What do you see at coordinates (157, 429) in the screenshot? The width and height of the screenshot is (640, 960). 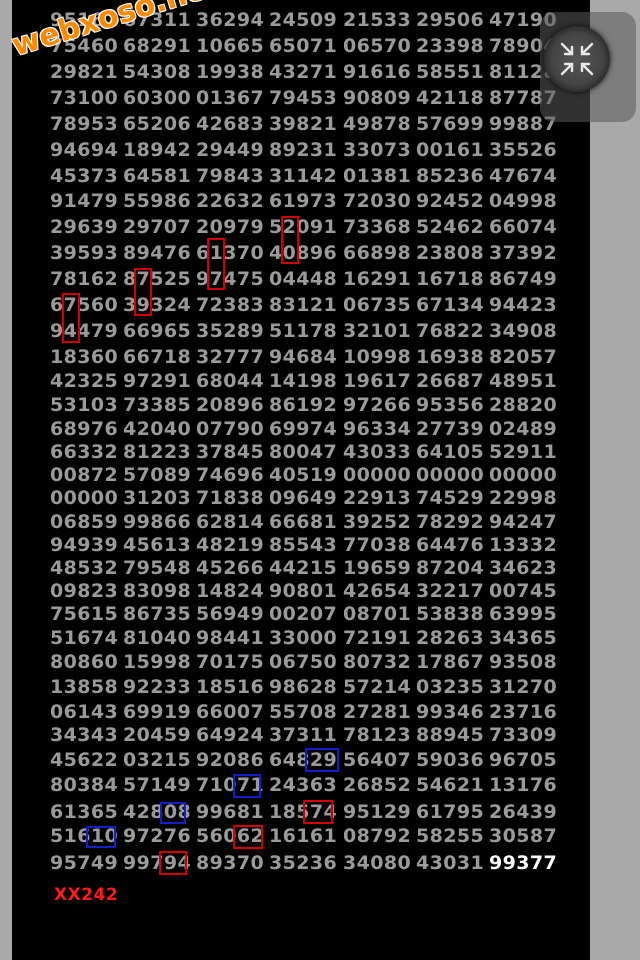 I see `number-cell: 42040` at bounding box center [157, 429].